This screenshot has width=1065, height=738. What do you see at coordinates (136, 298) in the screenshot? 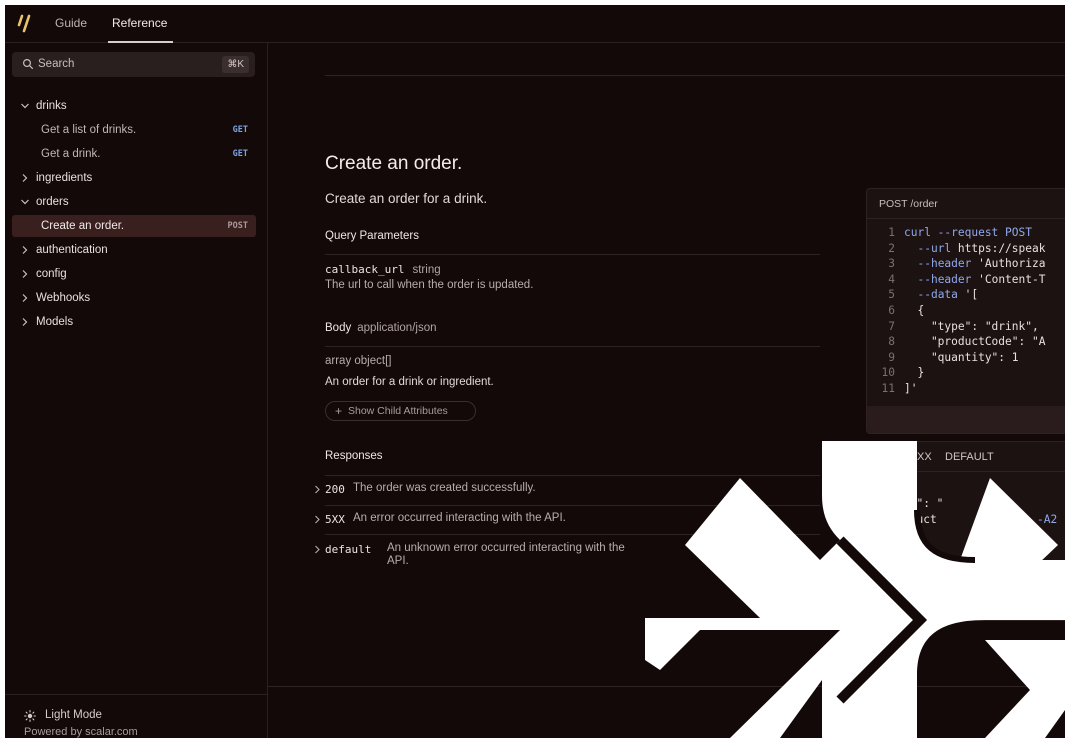
I see `sidebar-item-webhooks: Webhooks` at bounding box center [136, 298].